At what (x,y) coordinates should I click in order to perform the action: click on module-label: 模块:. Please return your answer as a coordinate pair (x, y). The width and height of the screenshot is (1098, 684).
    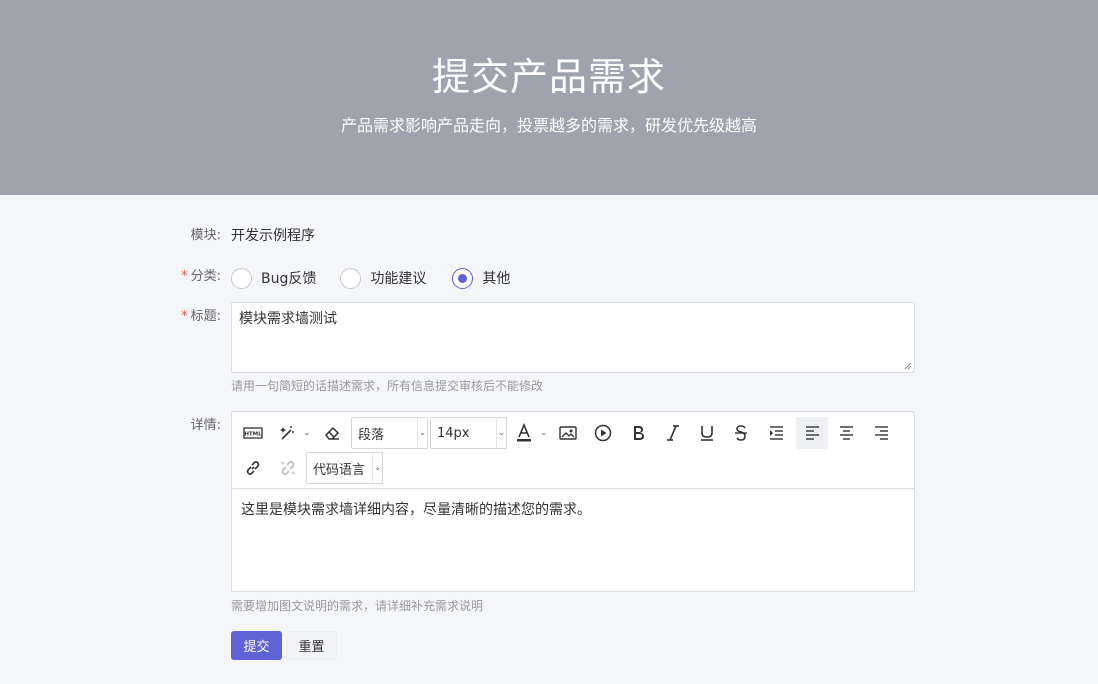
    Looking at the image, I should click on (205, 235).